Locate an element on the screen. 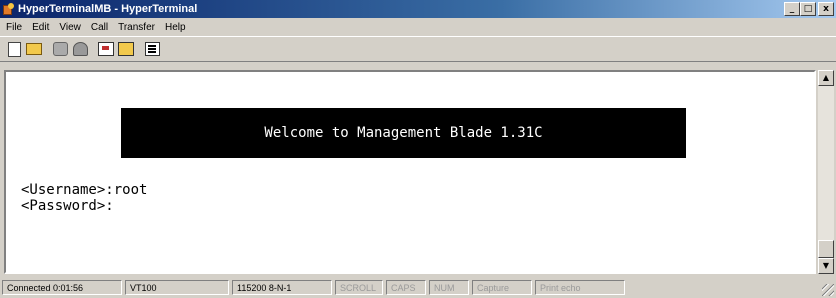 The height and width of the screenshot is (298, 836). open-button is located at coordinates (34, 49).